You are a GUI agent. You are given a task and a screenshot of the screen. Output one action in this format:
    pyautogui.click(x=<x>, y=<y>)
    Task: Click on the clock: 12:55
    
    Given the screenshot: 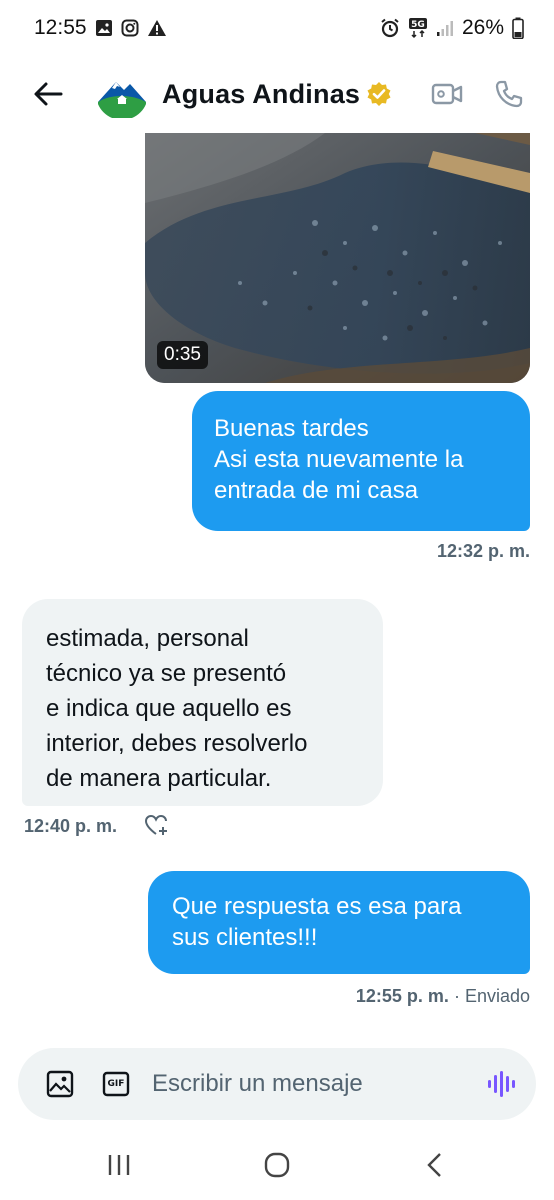 What is the action you would take?
    pyautogui.click(x=60, y=27)
    